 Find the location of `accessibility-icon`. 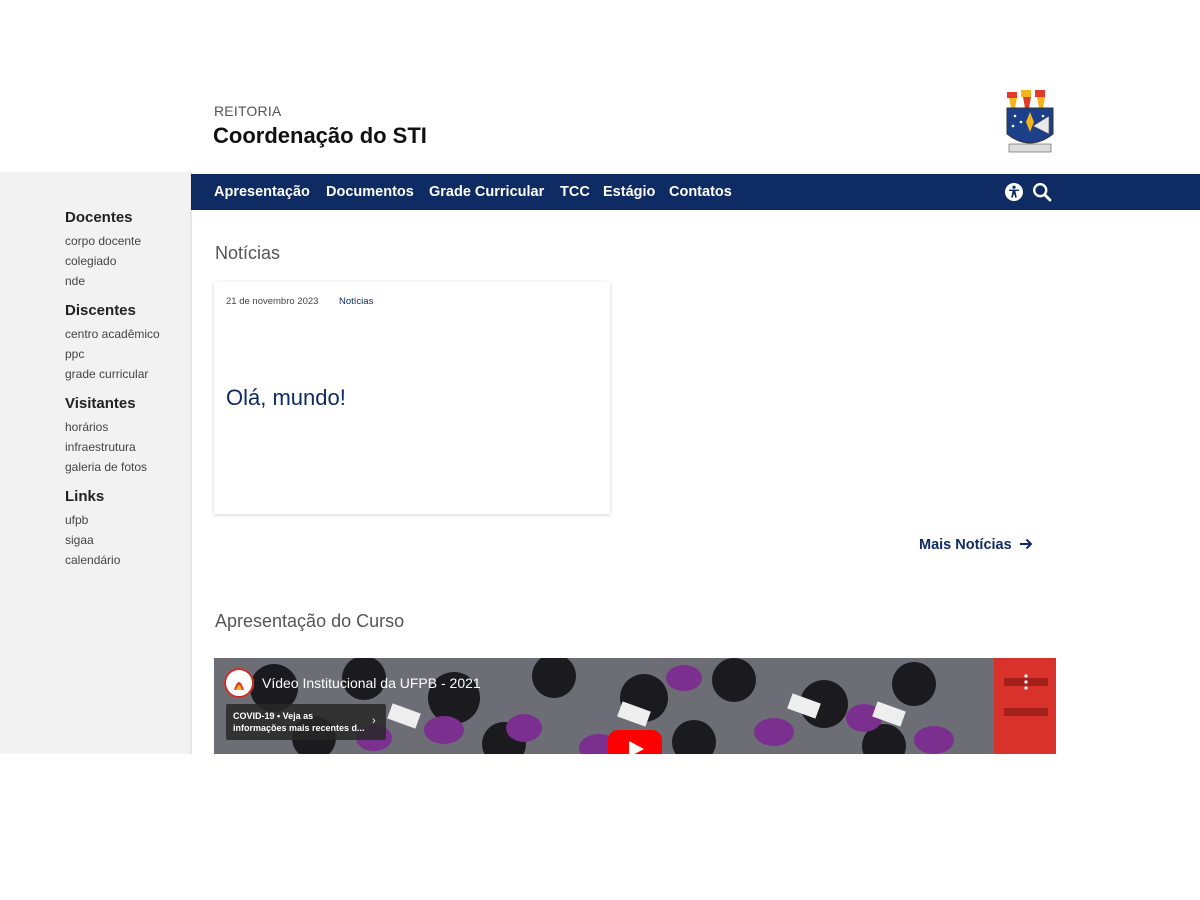

accessibility-icon is located at coordinates (1014, 192).